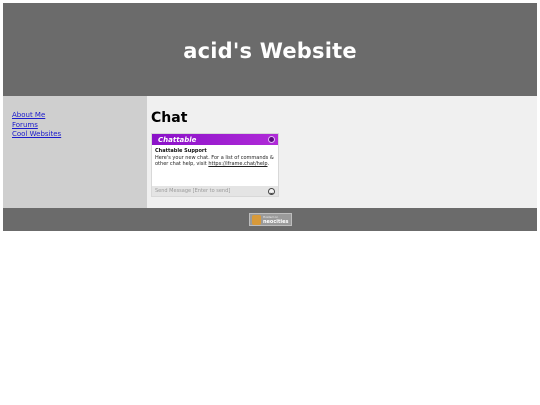 This screenshot has width=540, height=405. What do you see at coordinates (268, 164) in the screenshot?
I see `message-suffix: .` at bounding box center [268, 164].